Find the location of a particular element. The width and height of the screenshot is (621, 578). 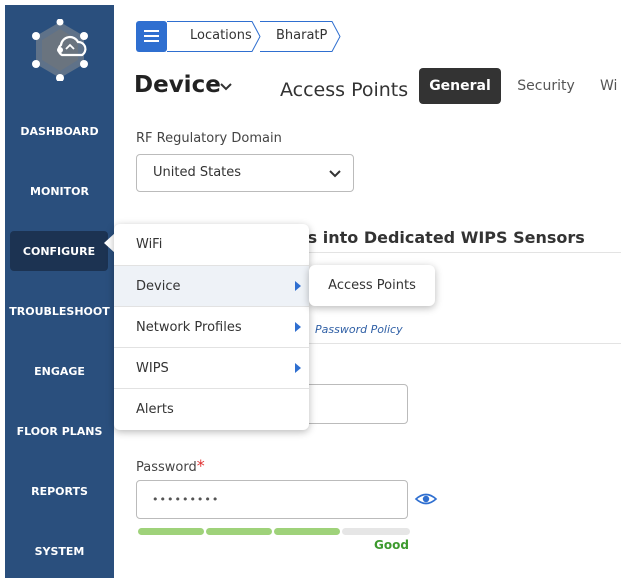

configure-menu: WiFi Device Network Profiles WIPS Alerts is located at coordinates (211, 327).